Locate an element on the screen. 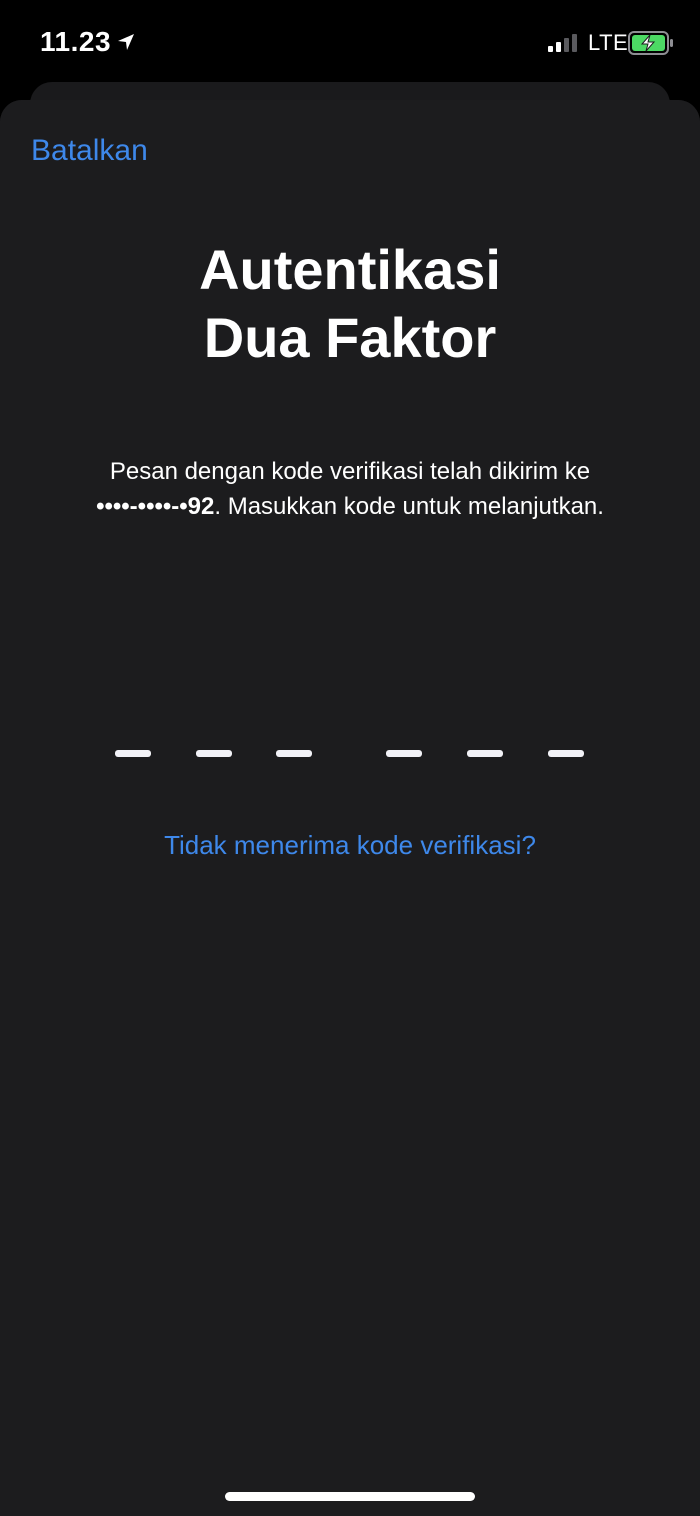  resend-code-link: Tidak menerima kode verifikasi? is located at coordinates (350, 845).